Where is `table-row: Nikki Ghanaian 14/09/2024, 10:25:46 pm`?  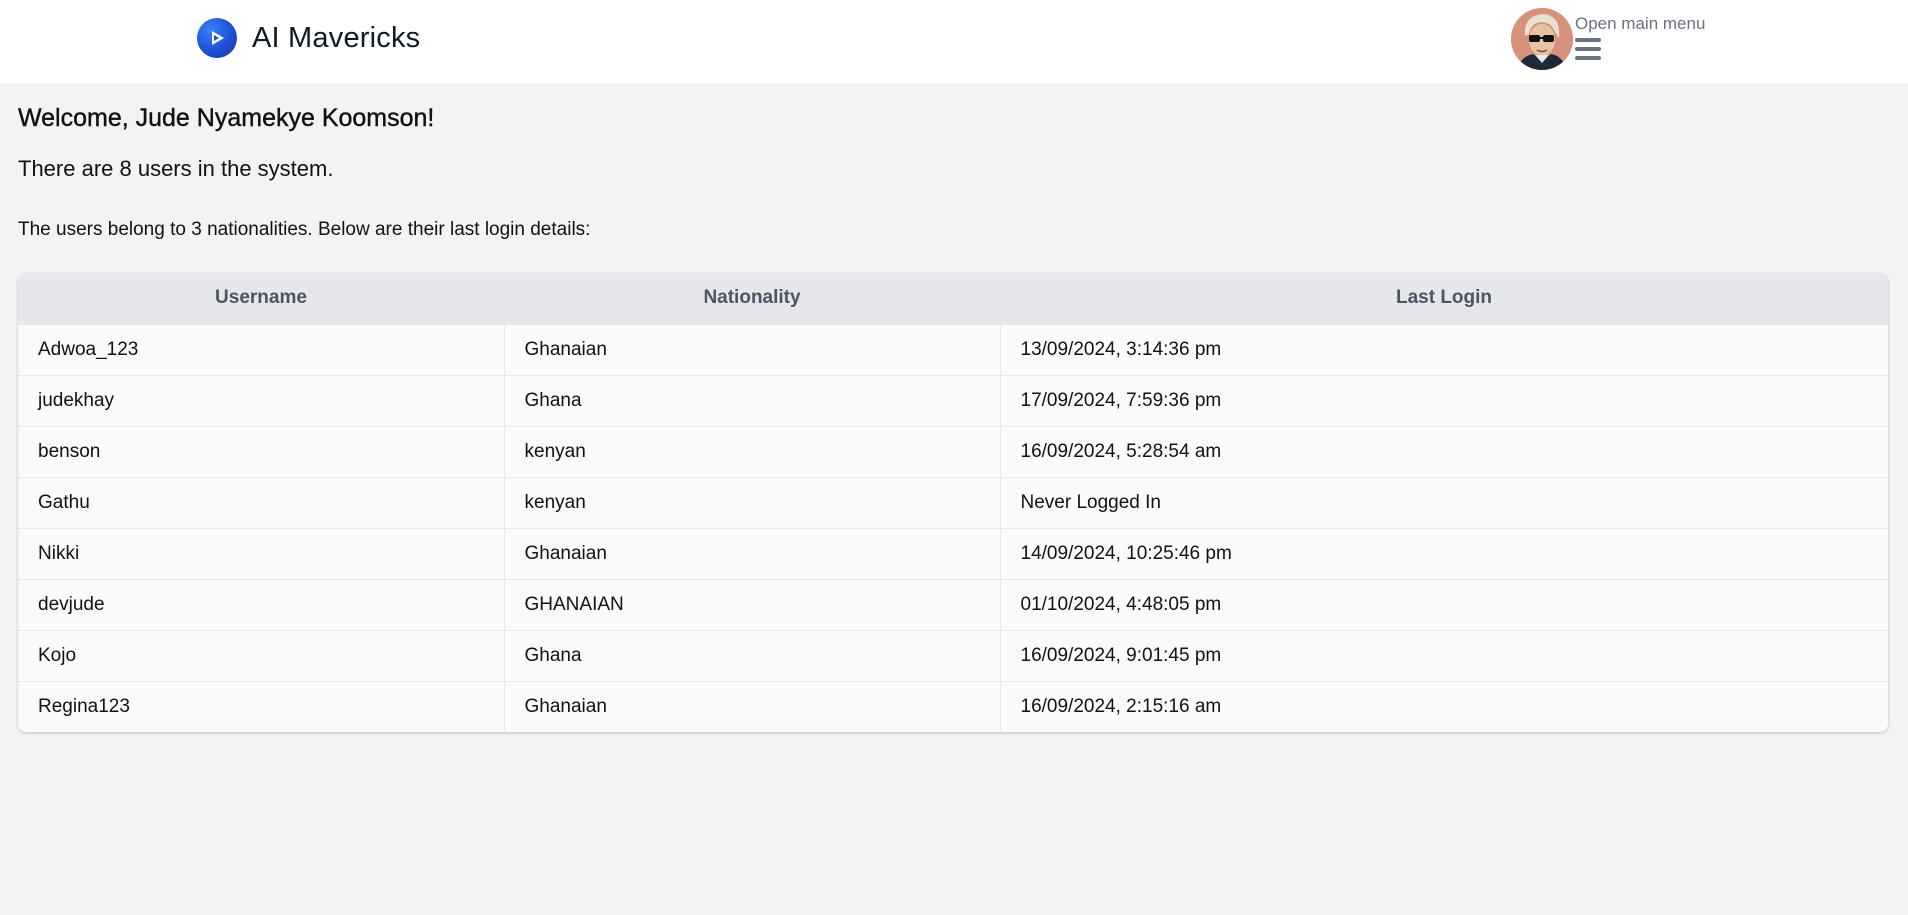 table-row: Nikki Ghanaian 14/09/2024, 10:25:46 pm is located at coordinates (953, 553).